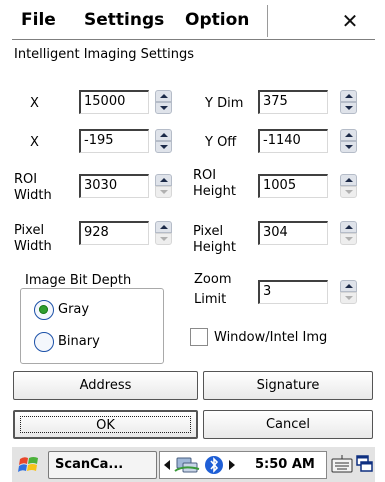 This screenshot has width=385, height=482. What do you see at coordinates (285, 465) in the screenshot?
I see `clock: 5:50 AM` at bounding box center [285, 465].